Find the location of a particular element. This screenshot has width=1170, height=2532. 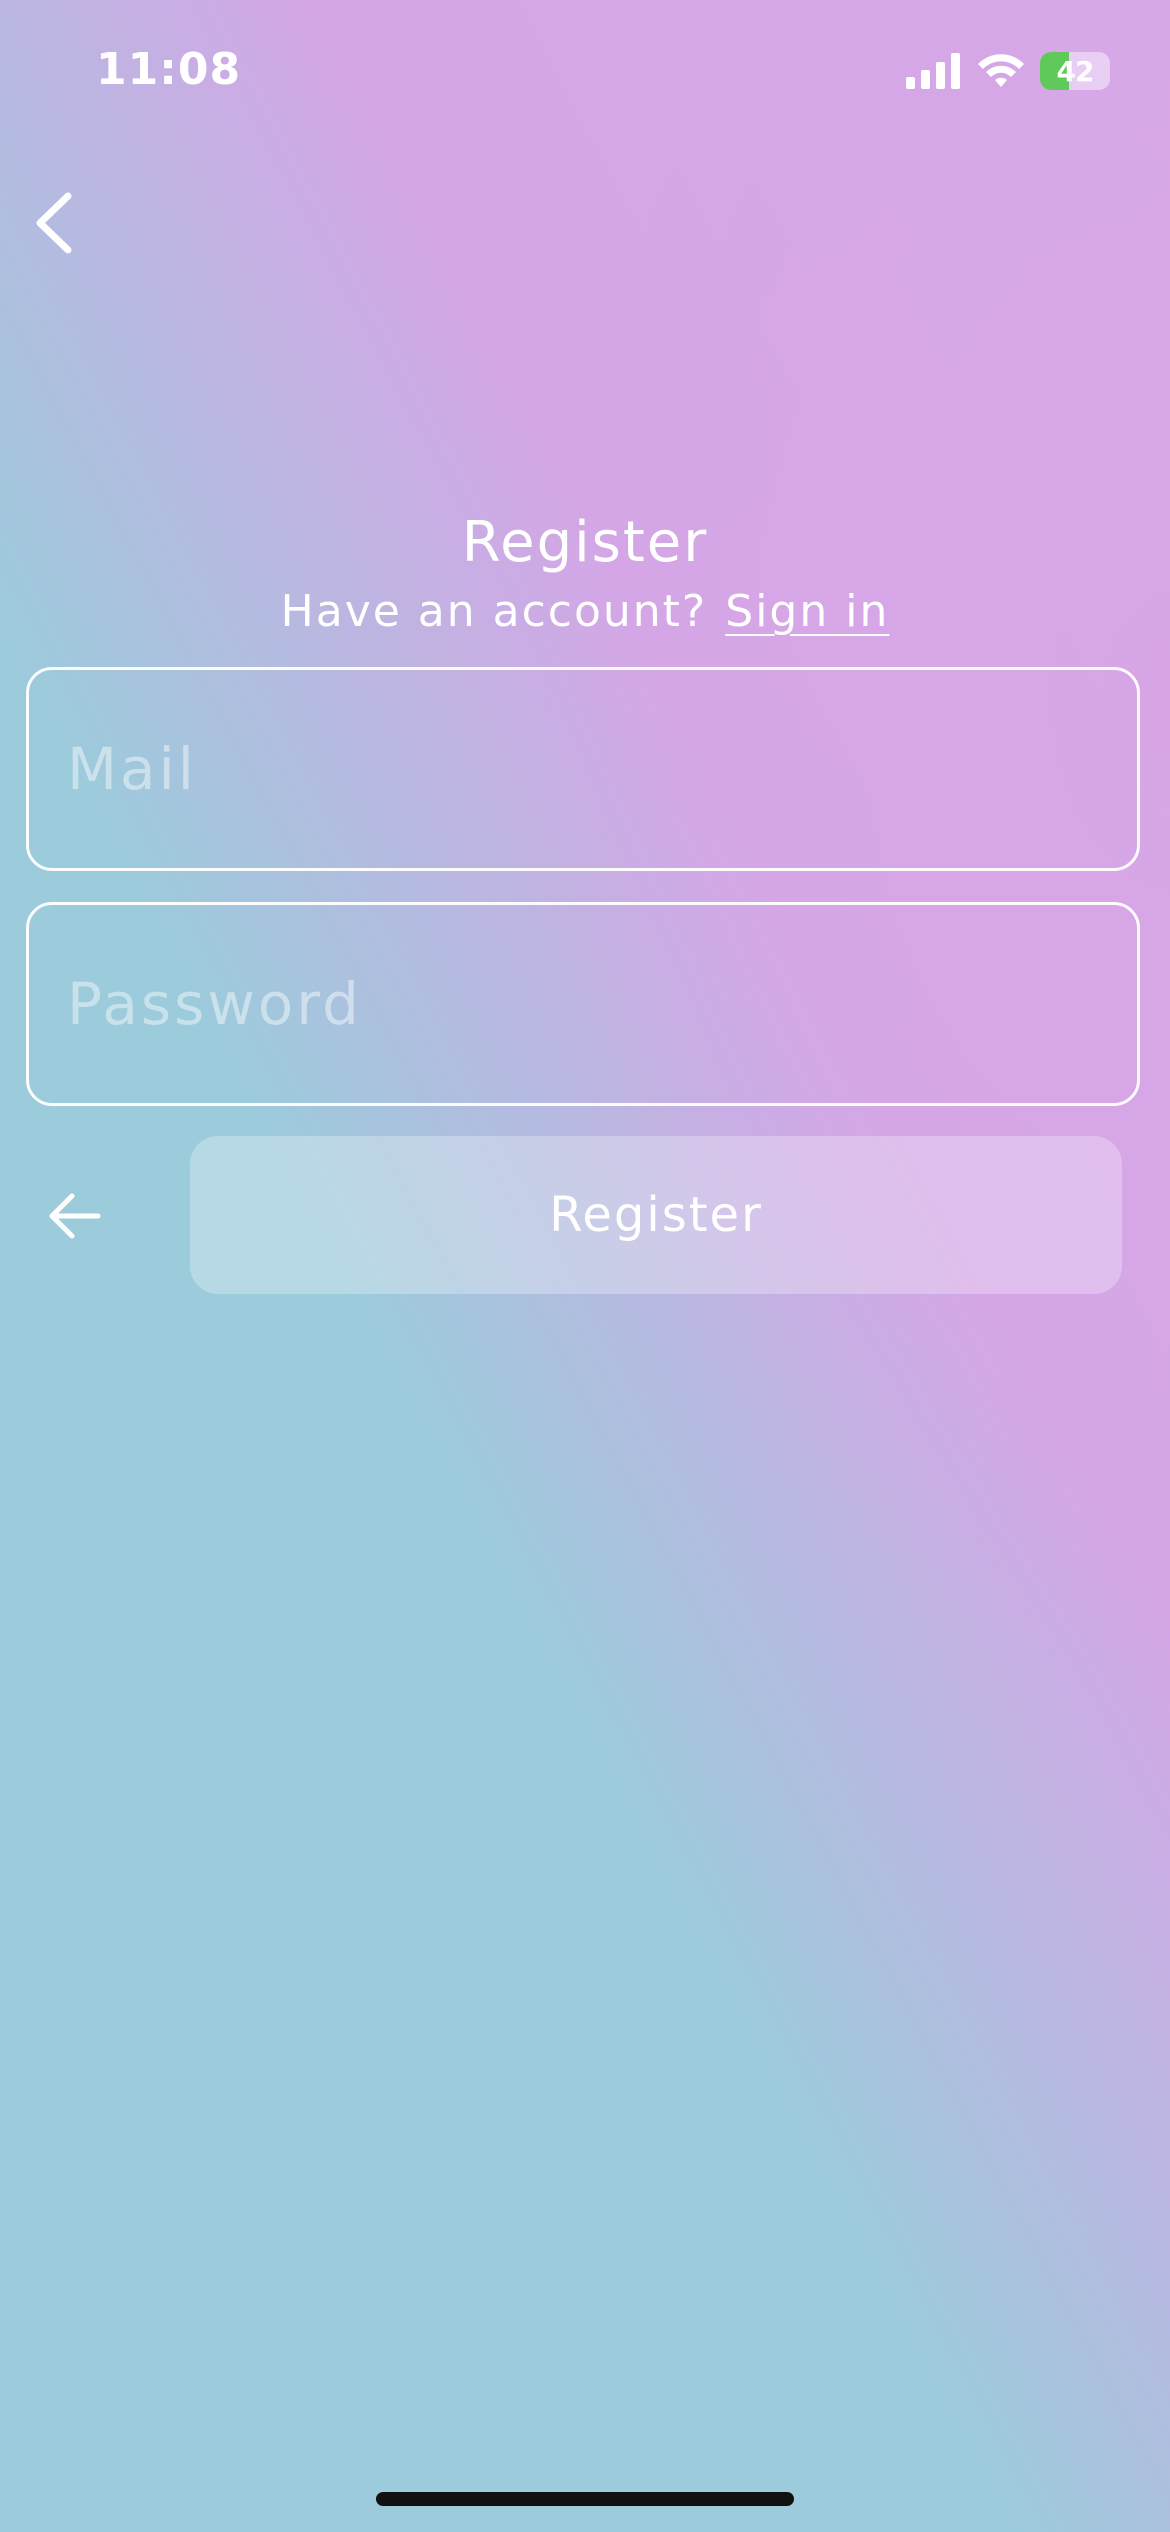

back-button is located at coordinates (60, 223).